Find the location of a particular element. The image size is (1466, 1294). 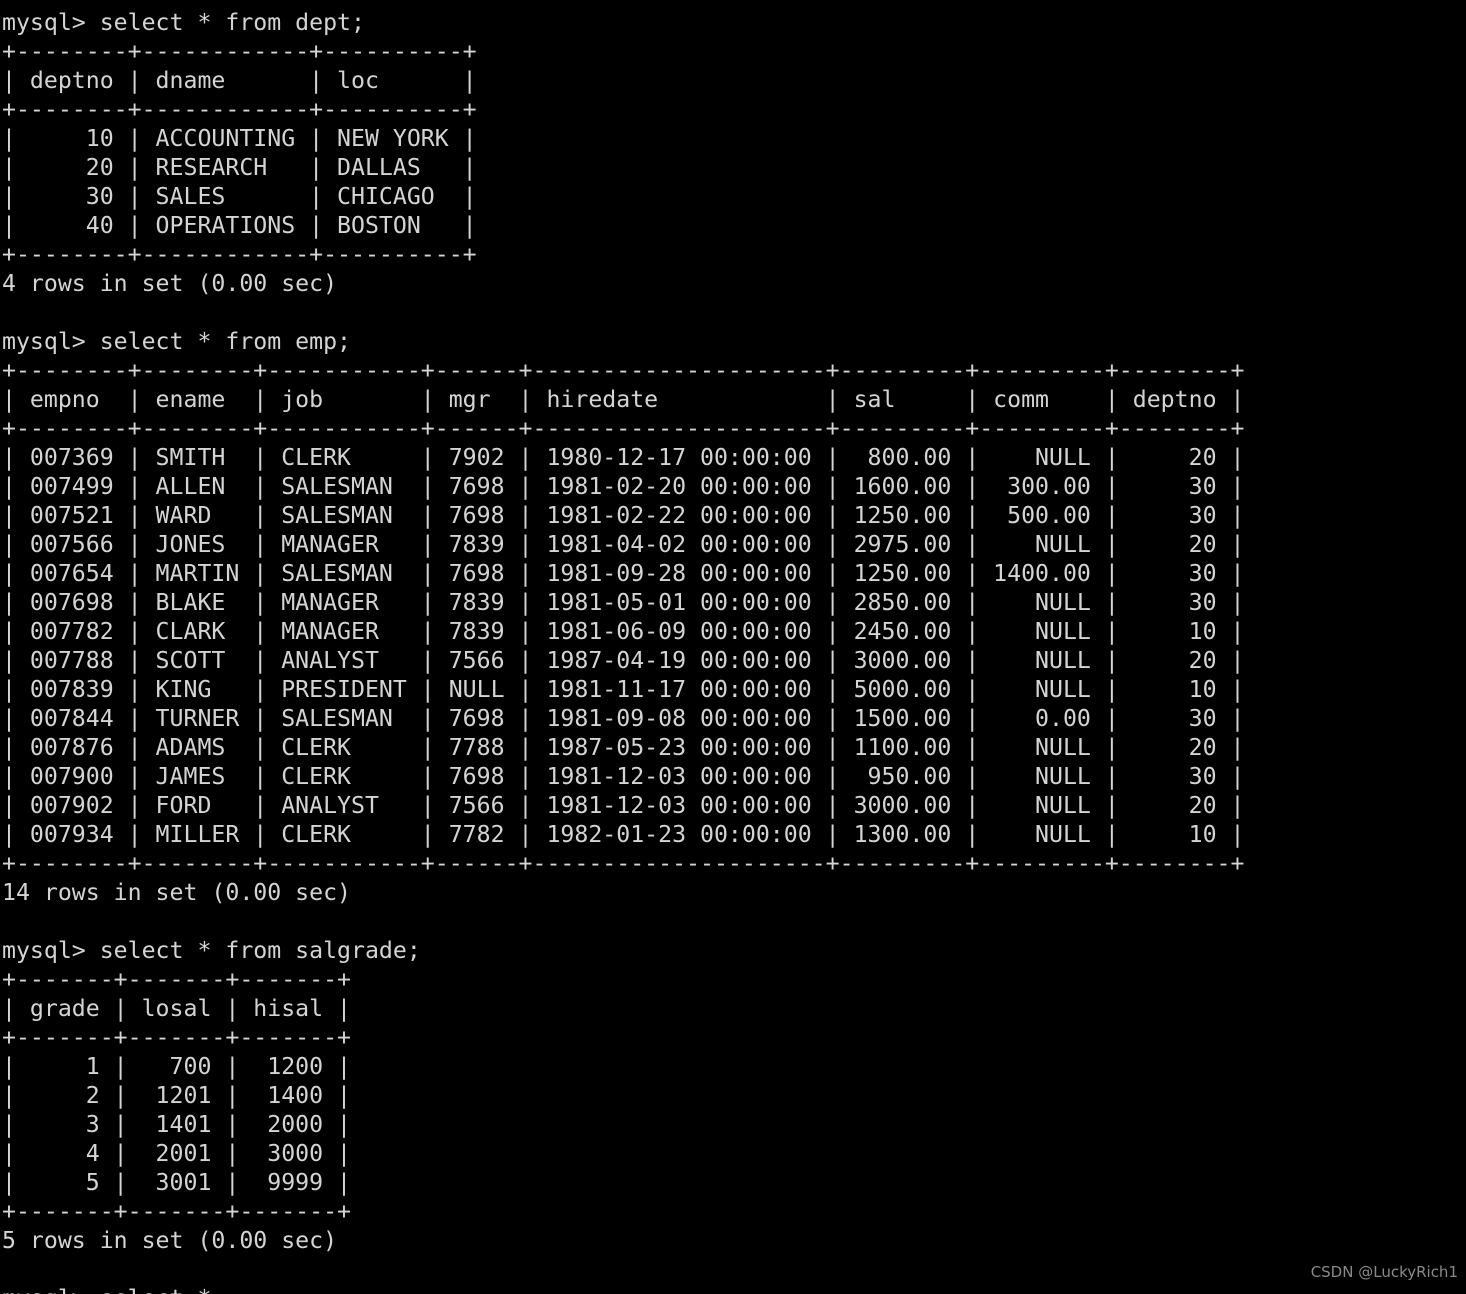

table-header-dept: | deptno | dname | loc | is located at coordinates (239, 80).